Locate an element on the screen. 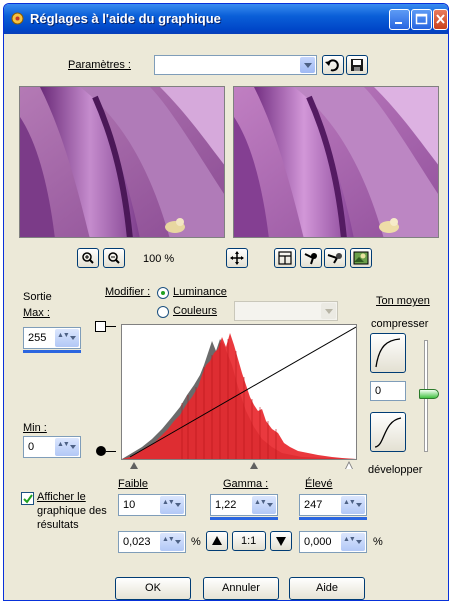 This screenshot has height=605, width=453. params-combo is located at coordinates (235, 65).